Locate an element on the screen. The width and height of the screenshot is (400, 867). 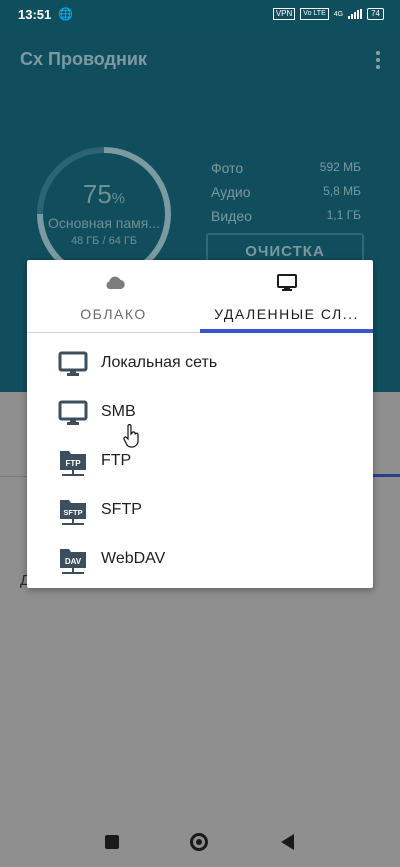
list-item-sftp: SFTP SFTP is located at coordinates (200, 510).